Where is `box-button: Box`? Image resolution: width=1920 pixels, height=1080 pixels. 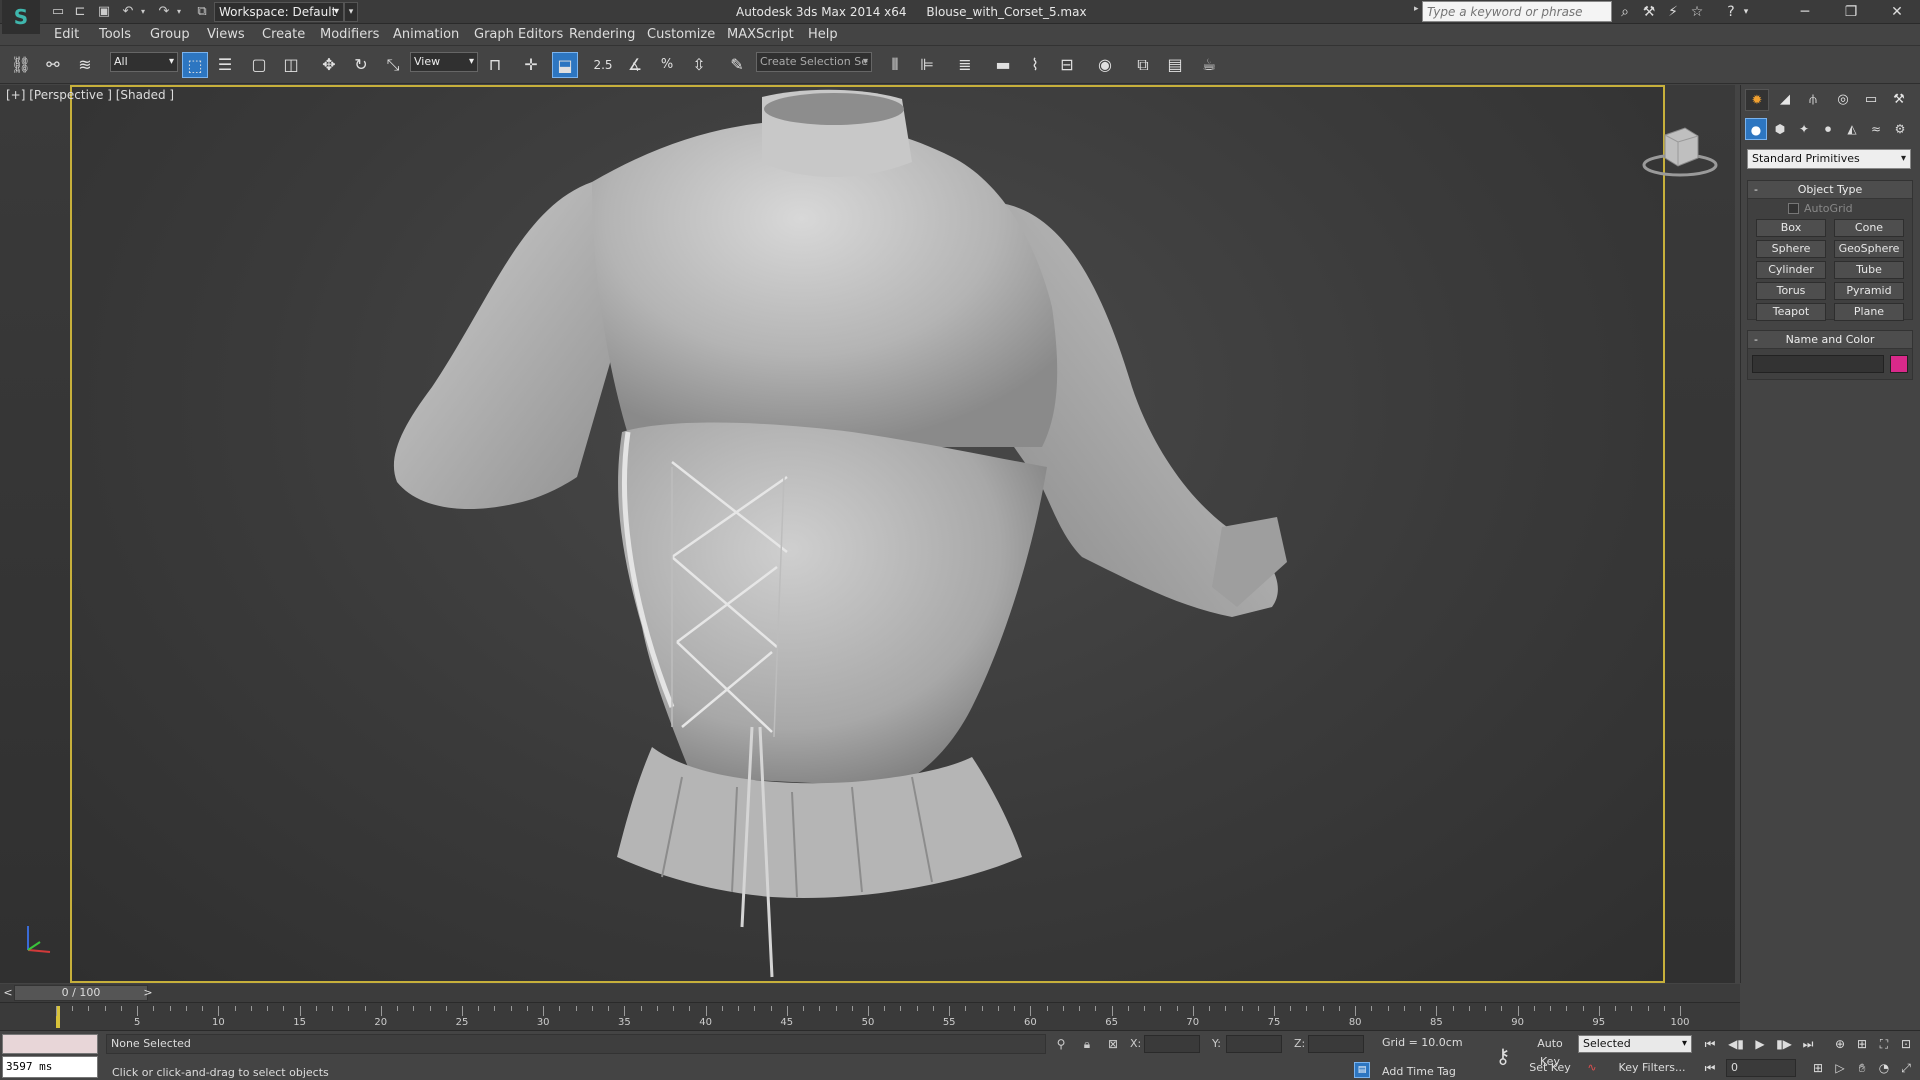 box-button: Box is located at coordinates (1791, 228).